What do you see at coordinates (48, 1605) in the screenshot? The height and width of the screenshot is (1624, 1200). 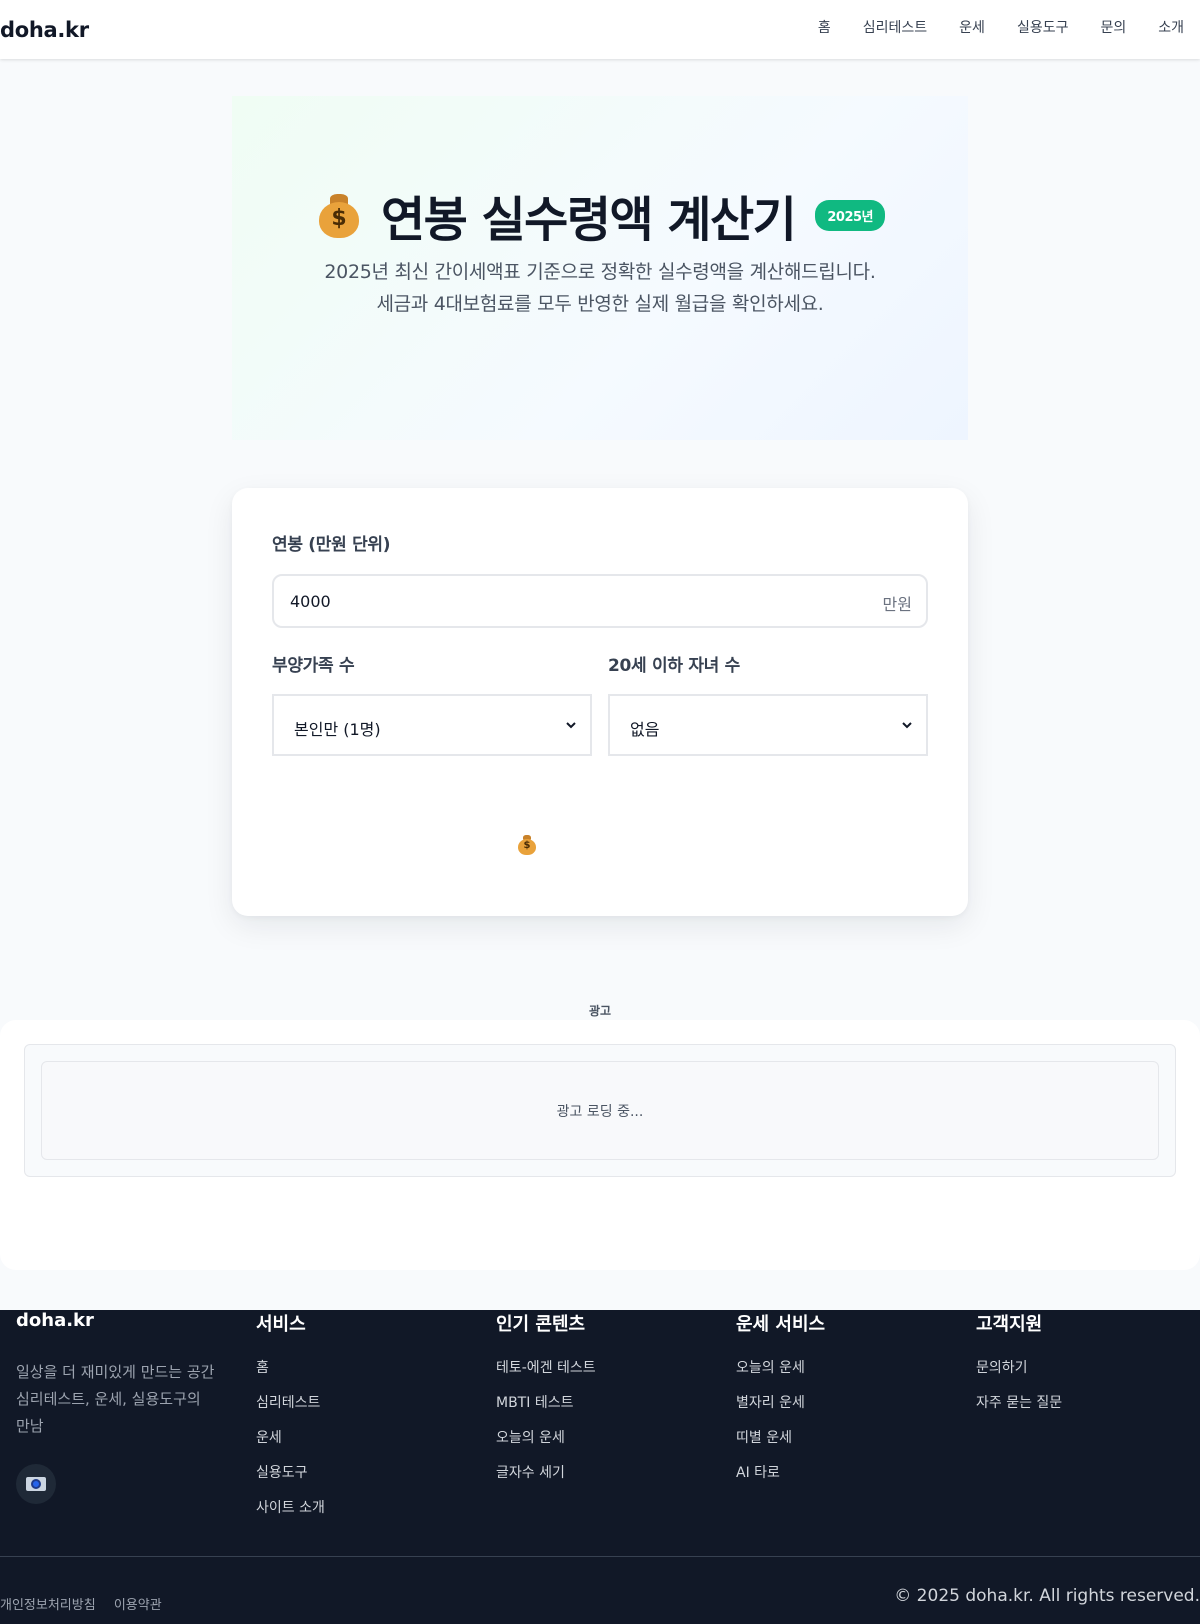 I see `privacy-policy-link: 개인정보처리방침` at bounding box center [48, 1605].